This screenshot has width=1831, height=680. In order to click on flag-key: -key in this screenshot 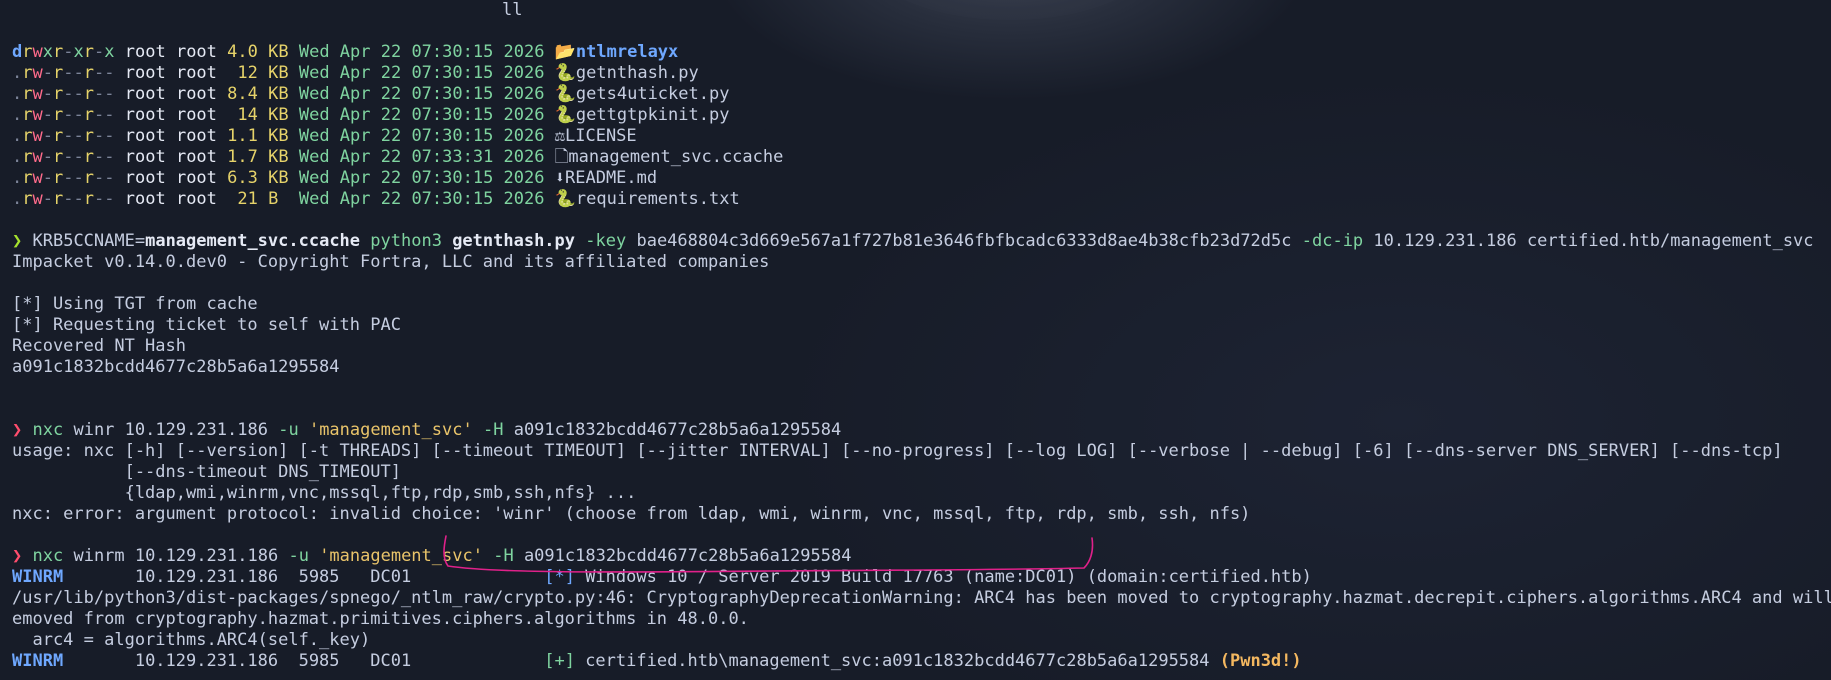, I will do `click(606, 241)`.